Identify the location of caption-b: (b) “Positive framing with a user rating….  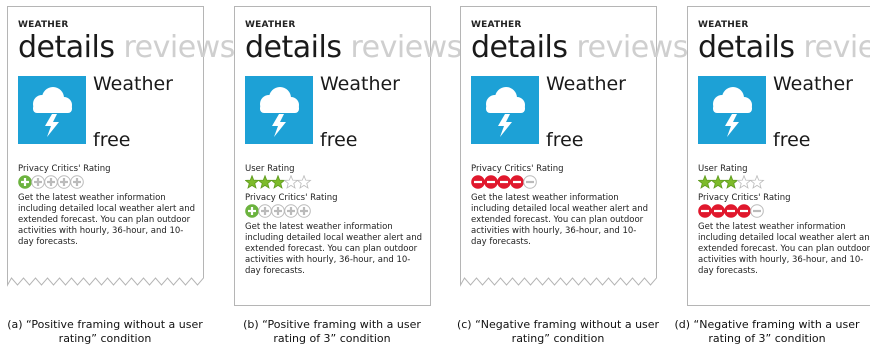
(332, 331).